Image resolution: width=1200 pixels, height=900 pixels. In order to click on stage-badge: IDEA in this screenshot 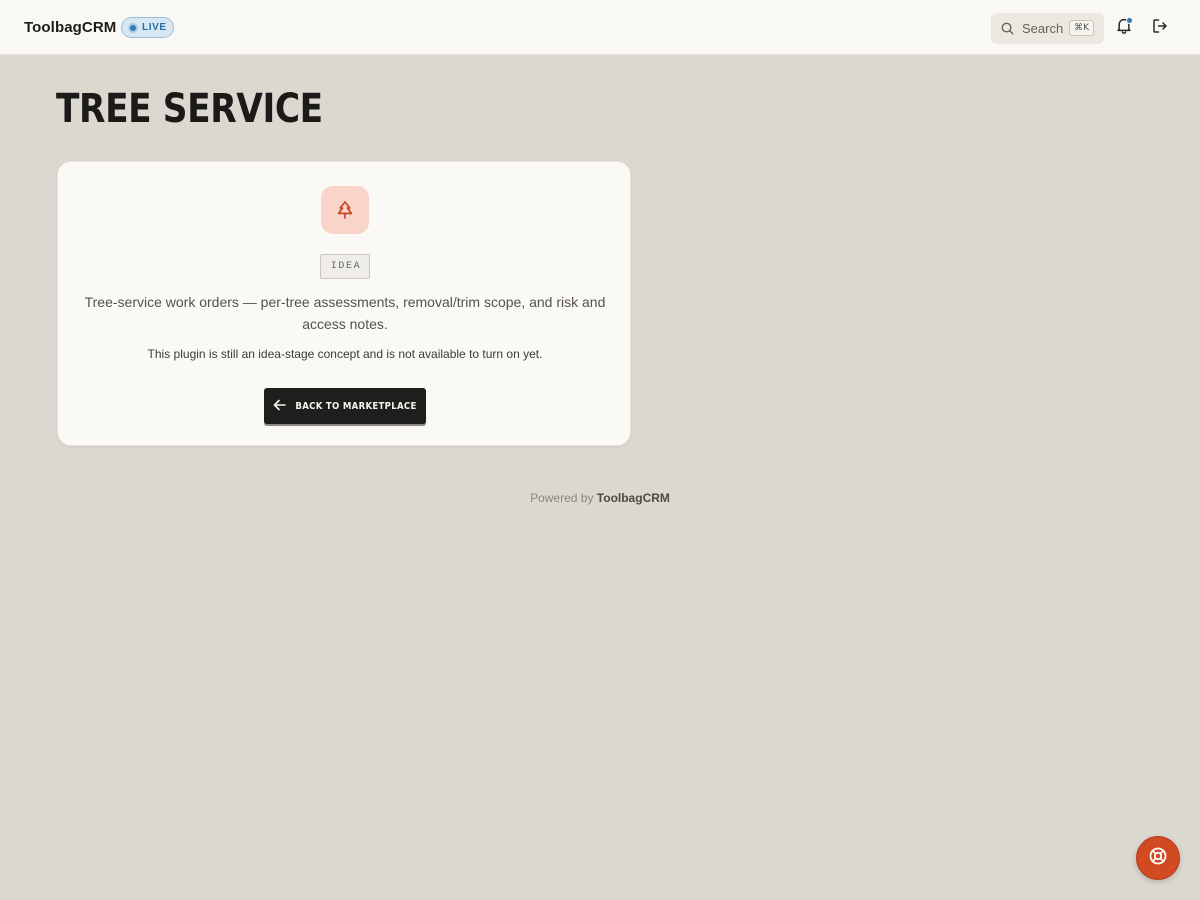, I will do `click(345, 266)`.